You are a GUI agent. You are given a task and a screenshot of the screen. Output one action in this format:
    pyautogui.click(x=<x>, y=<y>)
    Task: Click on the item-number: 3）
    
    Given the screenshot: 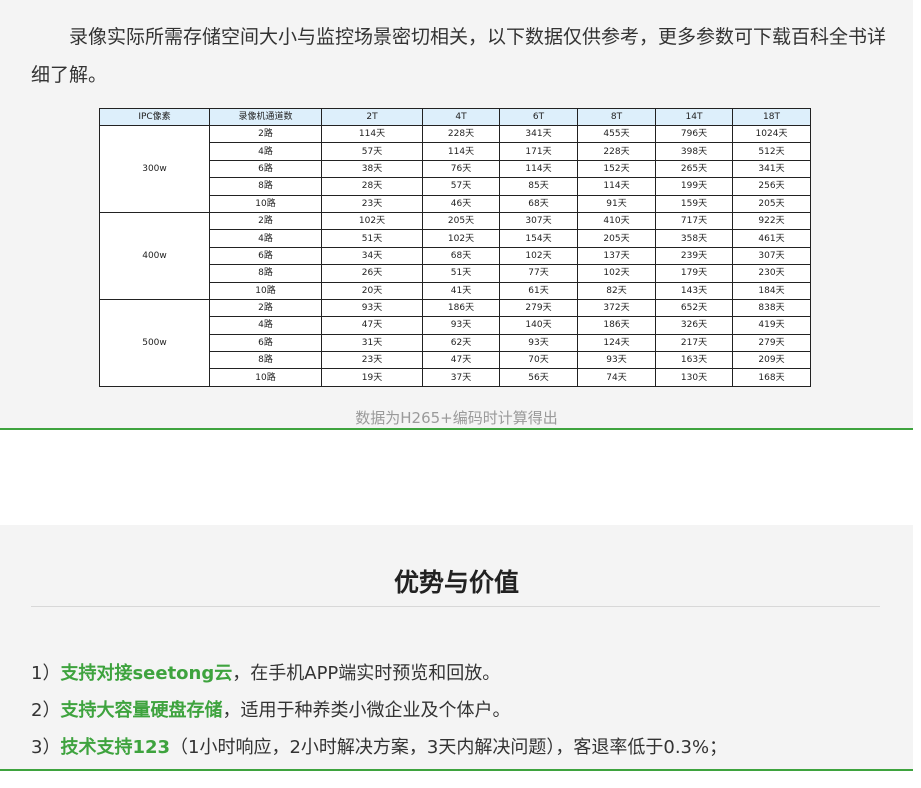 What is the action you would take?
    pyautogui.click(x=46, y=747)
    